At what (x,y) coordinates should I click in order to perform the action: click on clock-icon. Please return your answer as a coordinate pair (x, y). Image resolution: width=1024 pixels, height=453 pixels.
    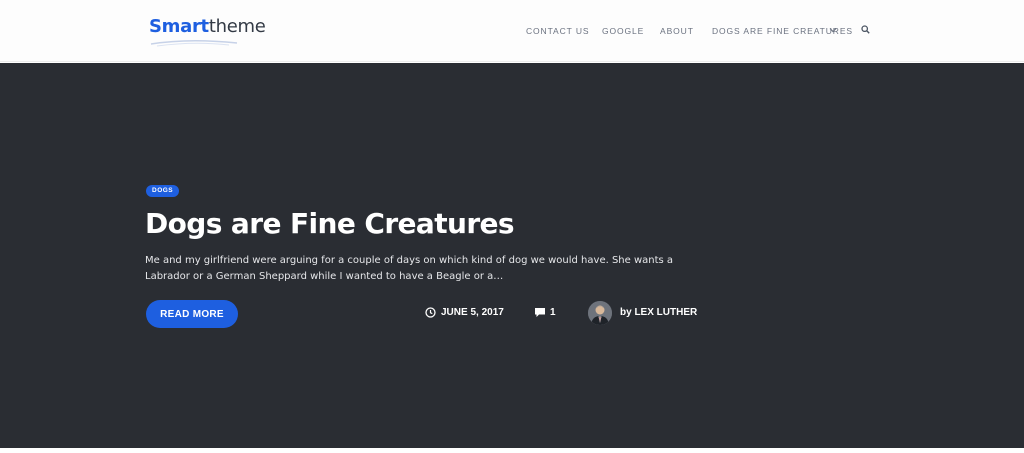
    Looking at the image, I should click on (430, 312).